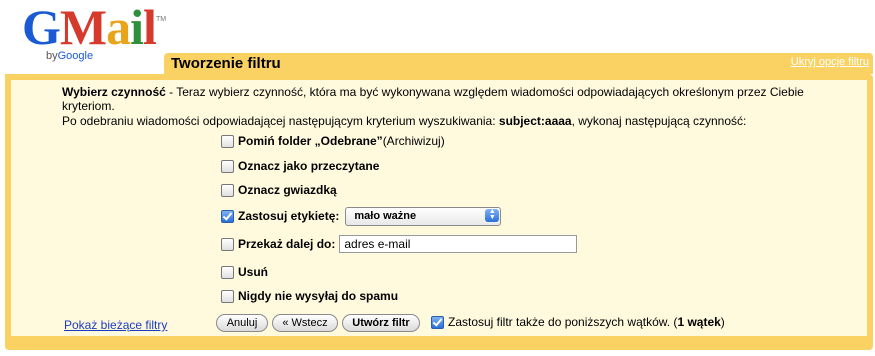  I want to click on option-never-spam: Nigdy nie wysyłaj do spamu, so click(309, 296).